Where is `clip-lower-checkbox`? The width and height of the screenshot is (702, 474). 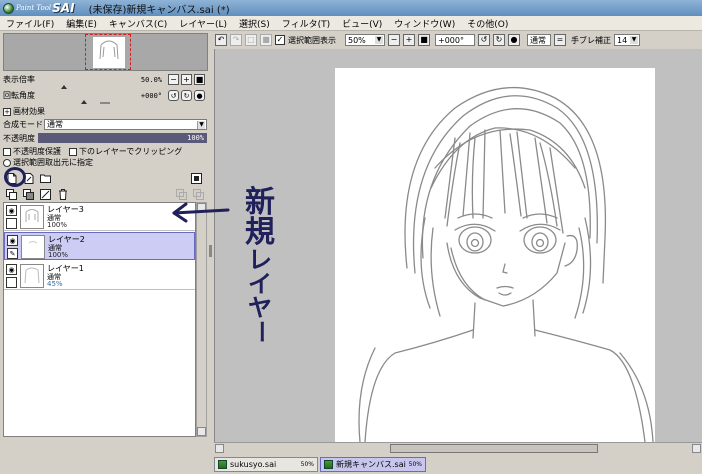
clip-lower-checkbox is located at coordinates (73, 151).